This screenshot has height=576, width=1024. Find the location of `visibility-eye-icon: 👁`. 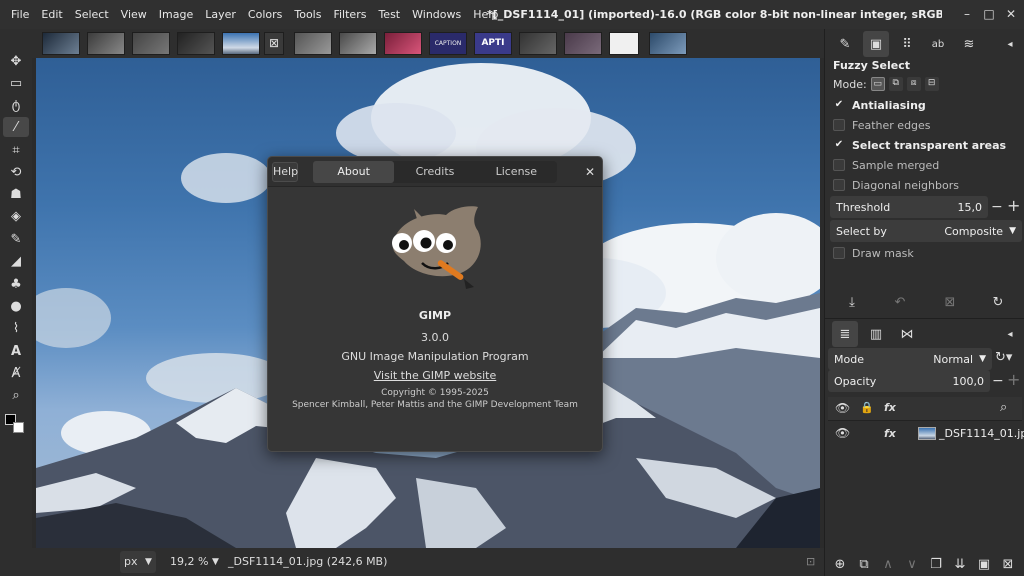

visibility-eye-icon: 👁 is located at coordinates (842, 408).